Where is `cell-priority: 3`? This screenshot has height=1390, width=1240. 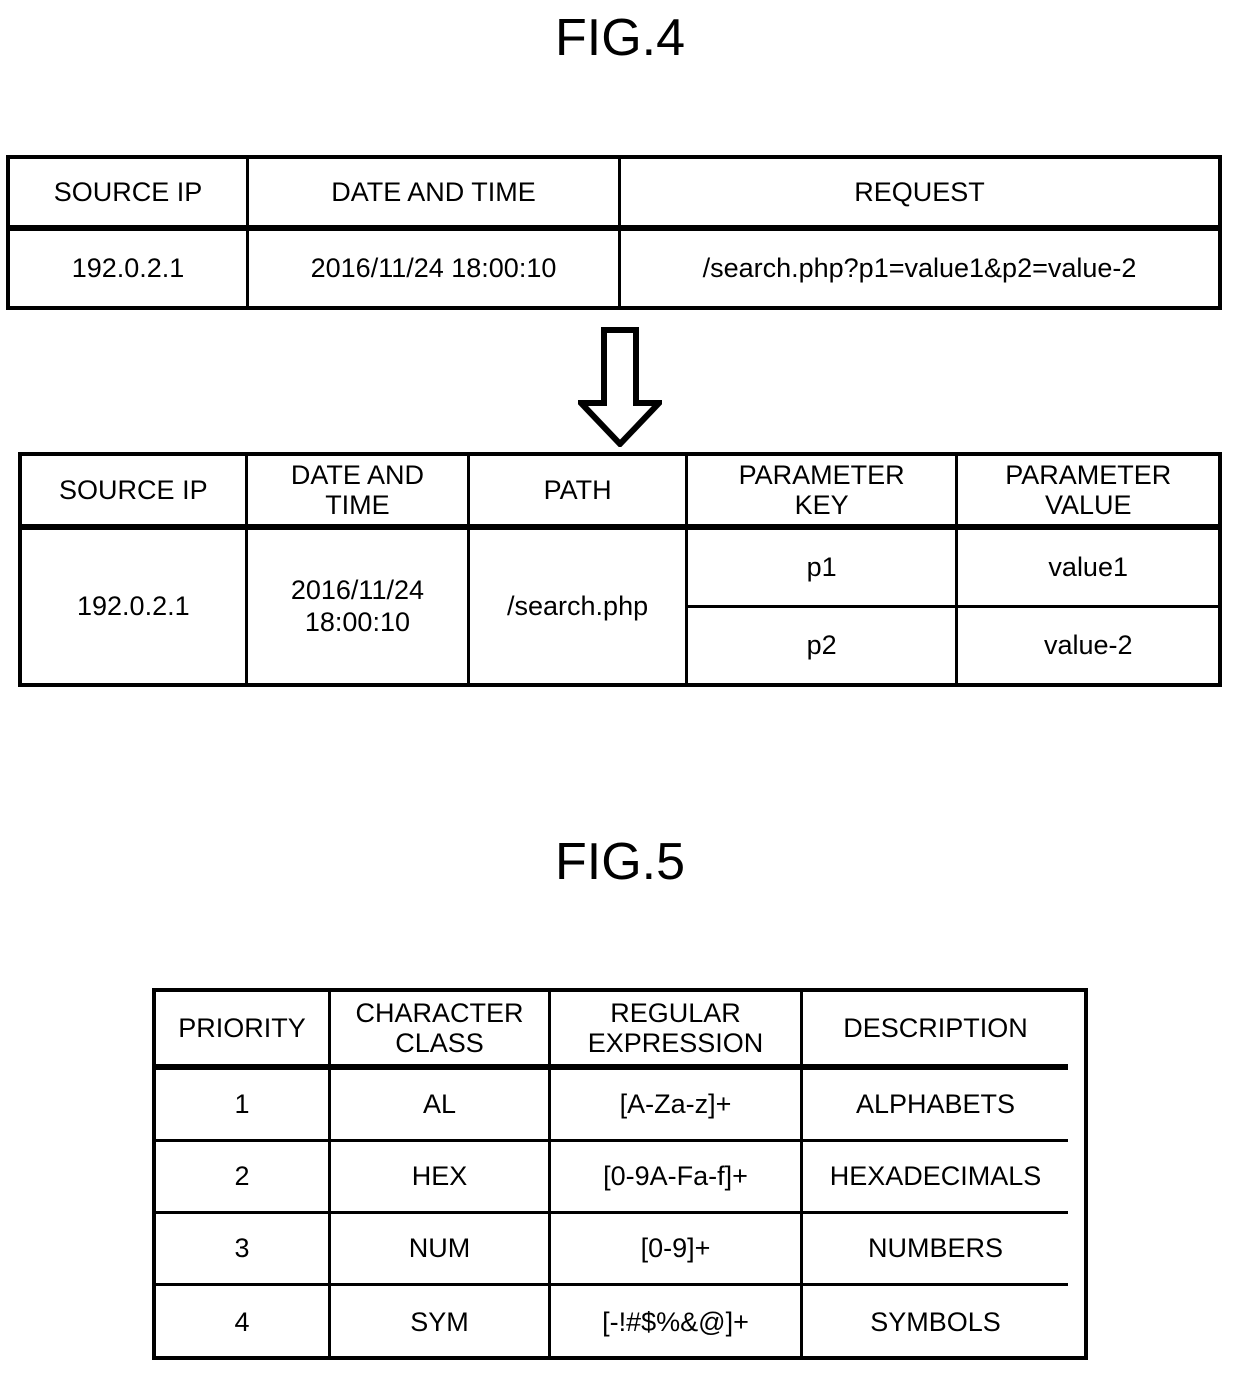 cell-priority: 3 is located at coordinates (243, 1250).